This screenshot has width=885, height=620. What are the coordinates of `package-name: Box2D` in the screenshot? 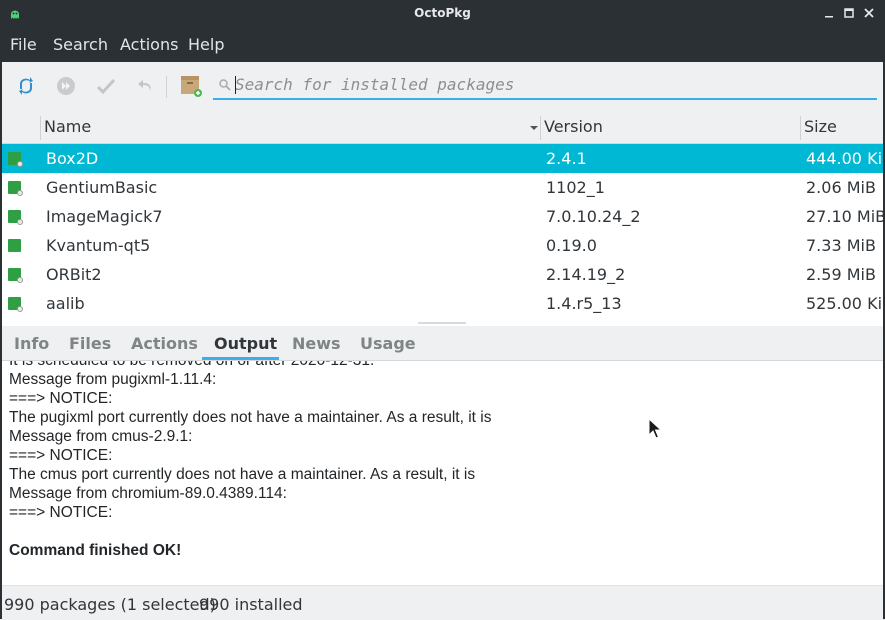 It's located at (72, 158).